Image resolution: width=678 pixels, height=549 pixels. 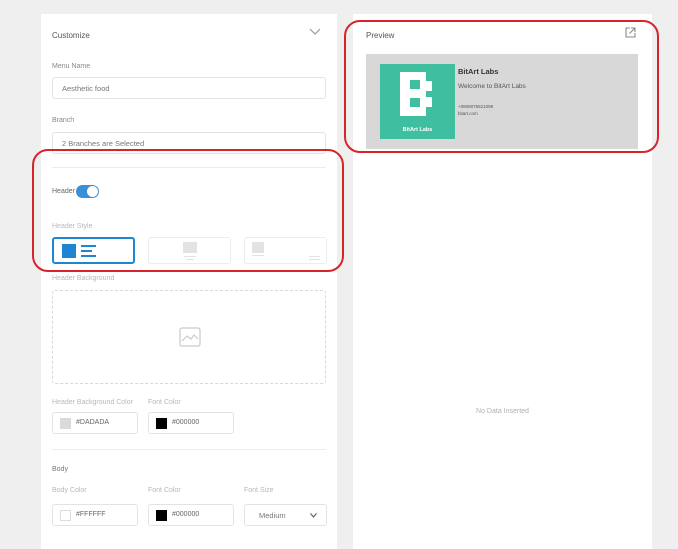 What do you see at coordinates (92, 402) in the screenshot?
I see `header-bg-color-label: Header Background Color` at bounding box center [92, 402].